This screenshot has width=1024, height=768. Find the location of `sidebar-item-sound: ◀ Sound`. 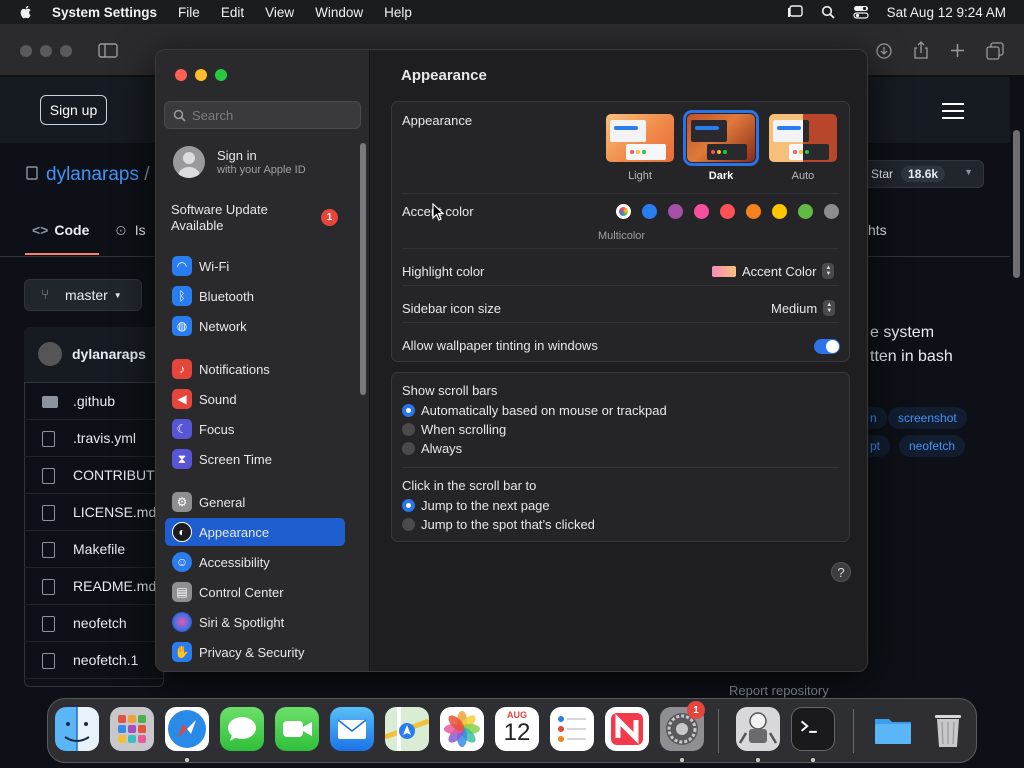

sidebar-item-sound: ◀ Sound is located at coordinates (255, 399).